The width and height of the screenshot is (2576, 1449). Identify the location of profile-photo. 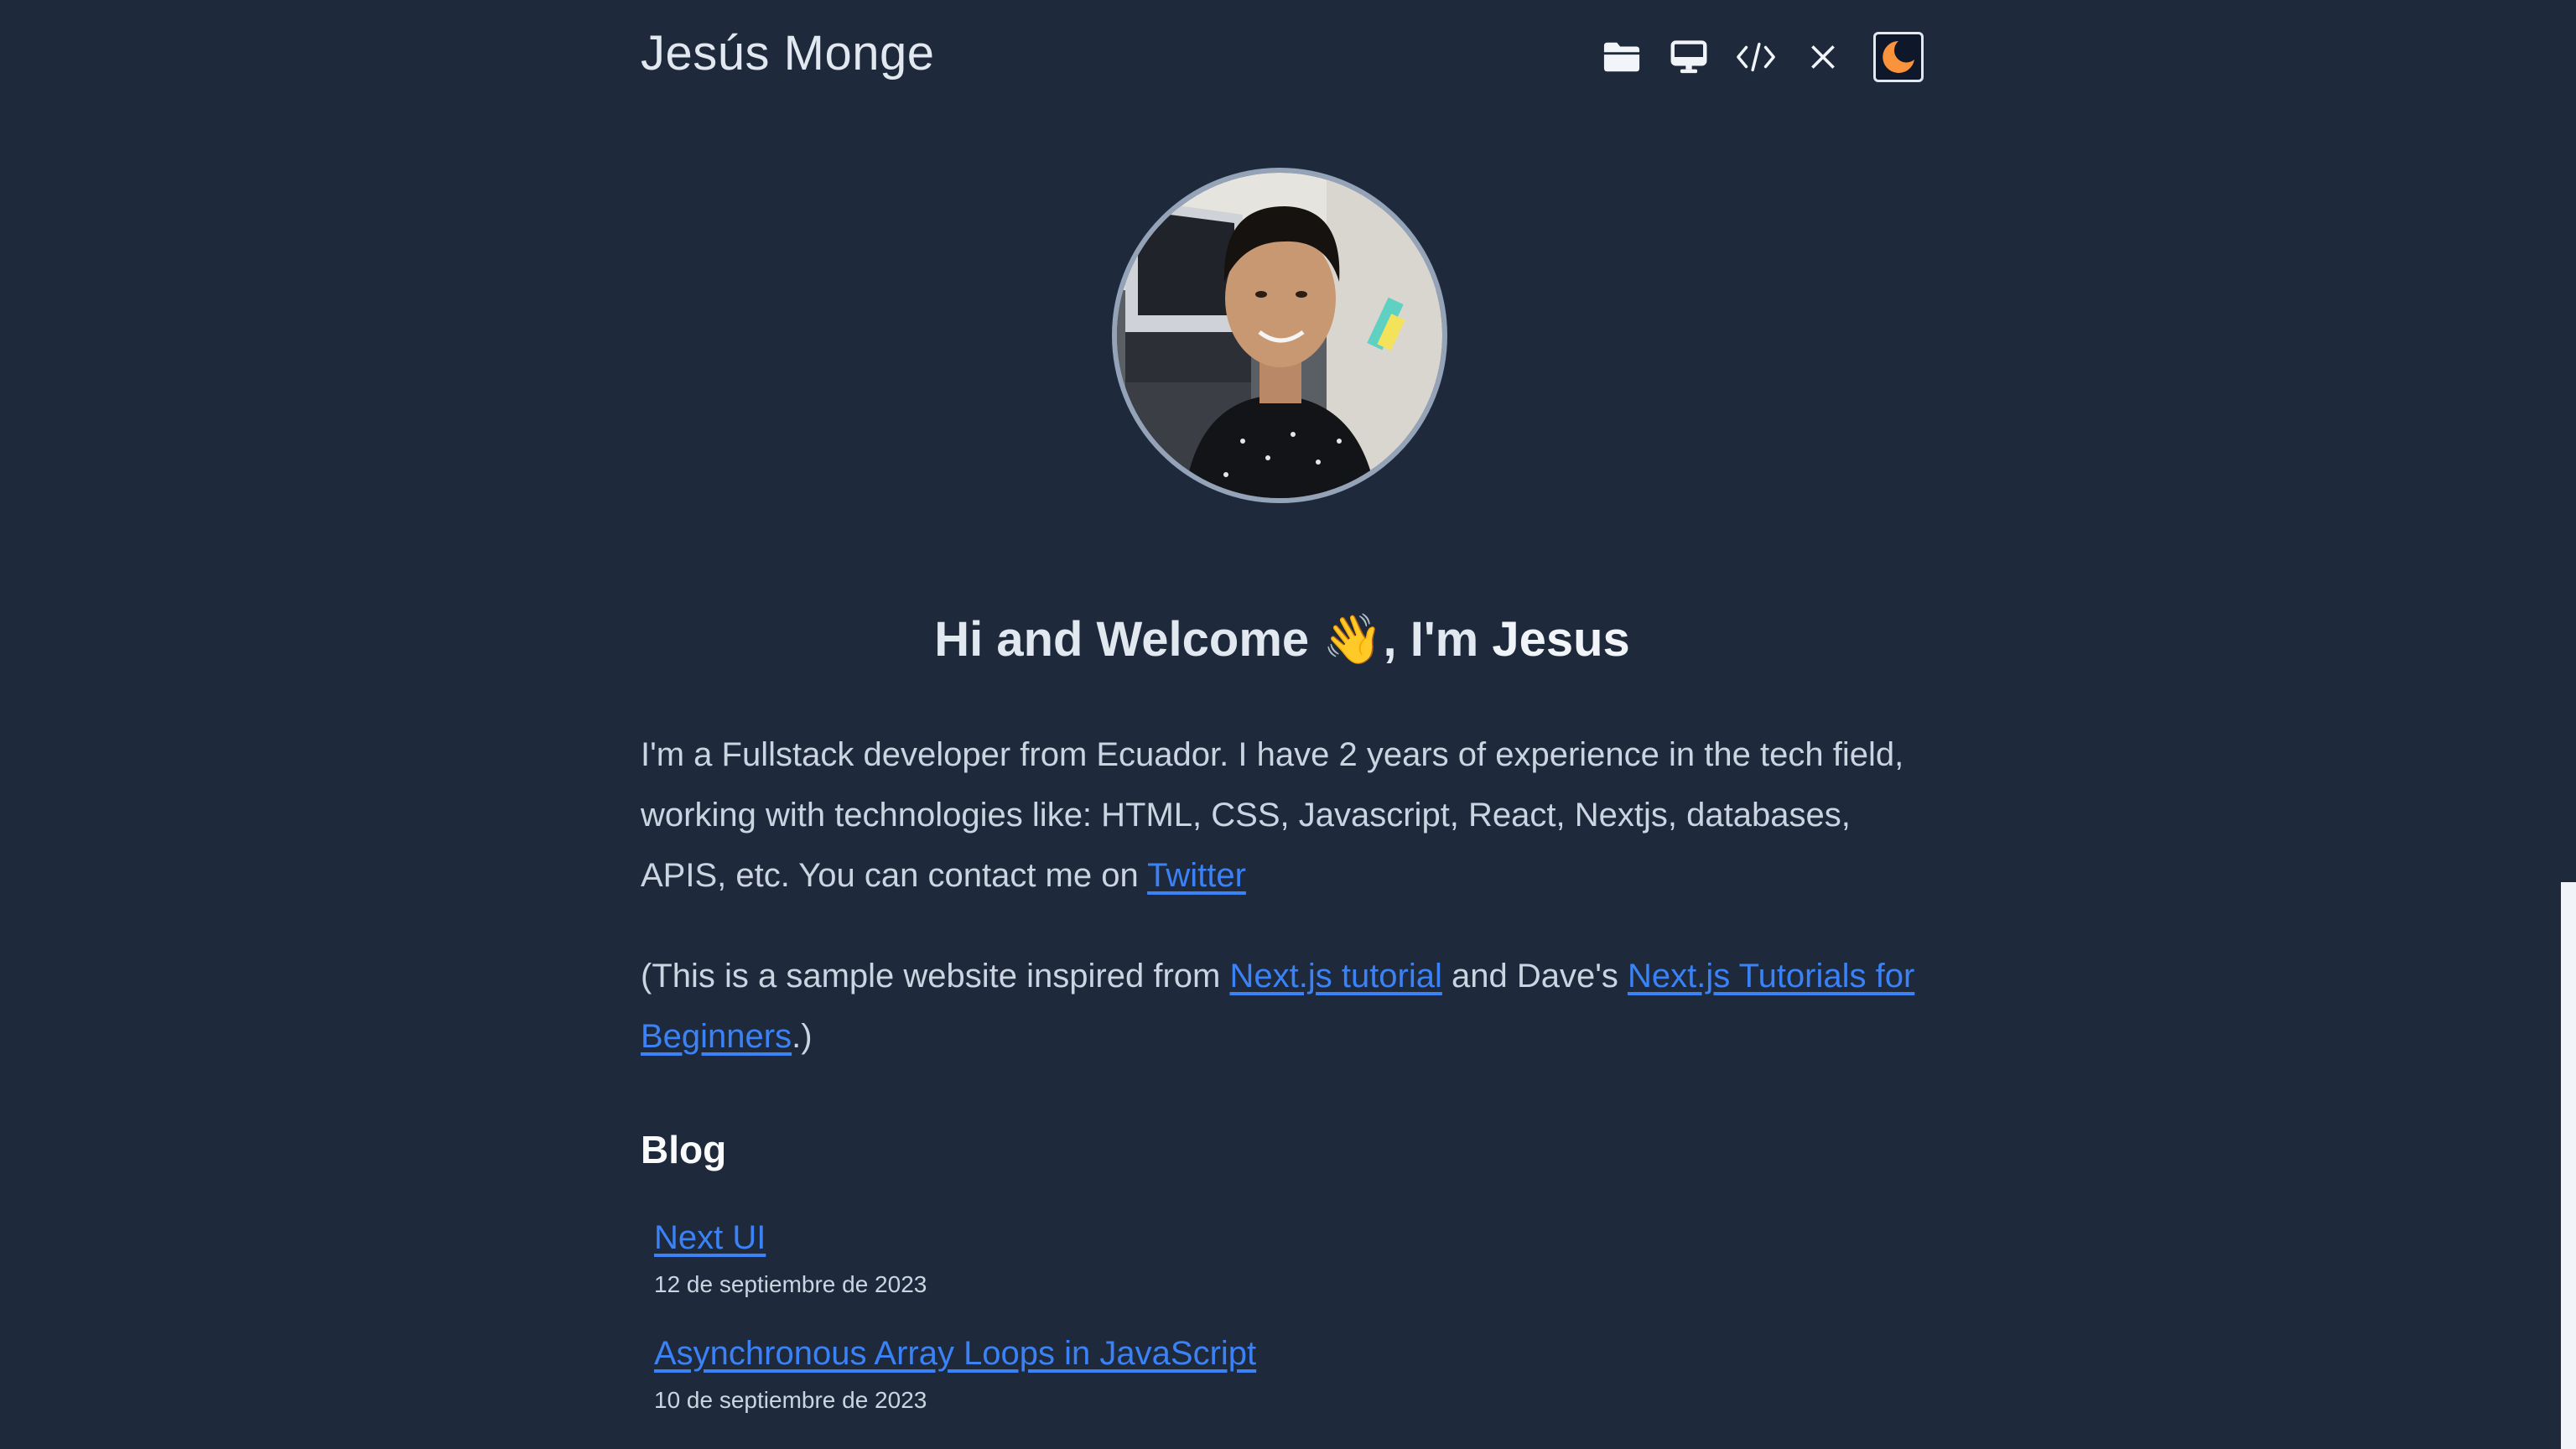
(1279, 335).